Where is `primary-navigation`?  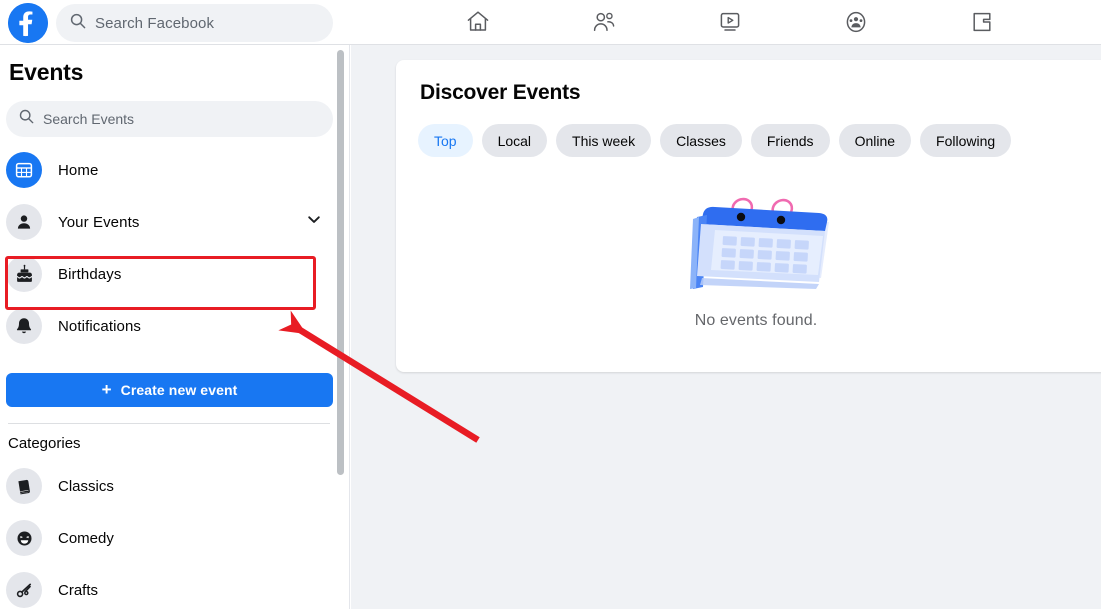 primary-navigation is located at coordinates (730, 22).